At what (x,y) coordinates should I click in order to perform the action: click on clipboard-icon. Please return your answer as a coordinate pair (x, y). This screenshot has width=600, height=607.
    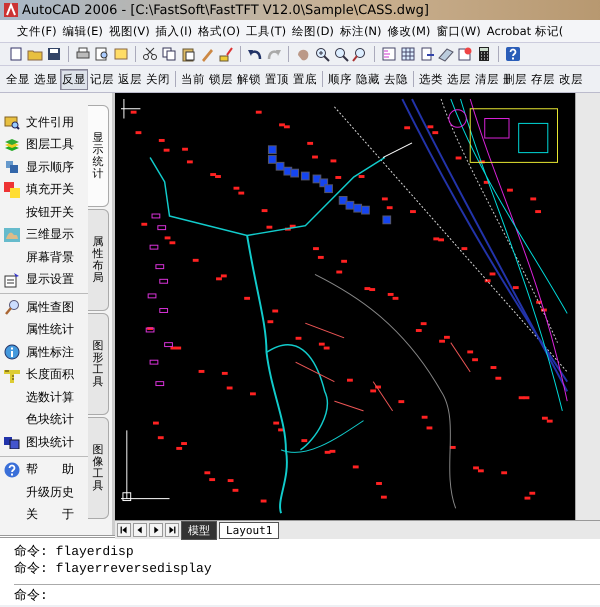
    Looking at the image, I should click on (12, 280).